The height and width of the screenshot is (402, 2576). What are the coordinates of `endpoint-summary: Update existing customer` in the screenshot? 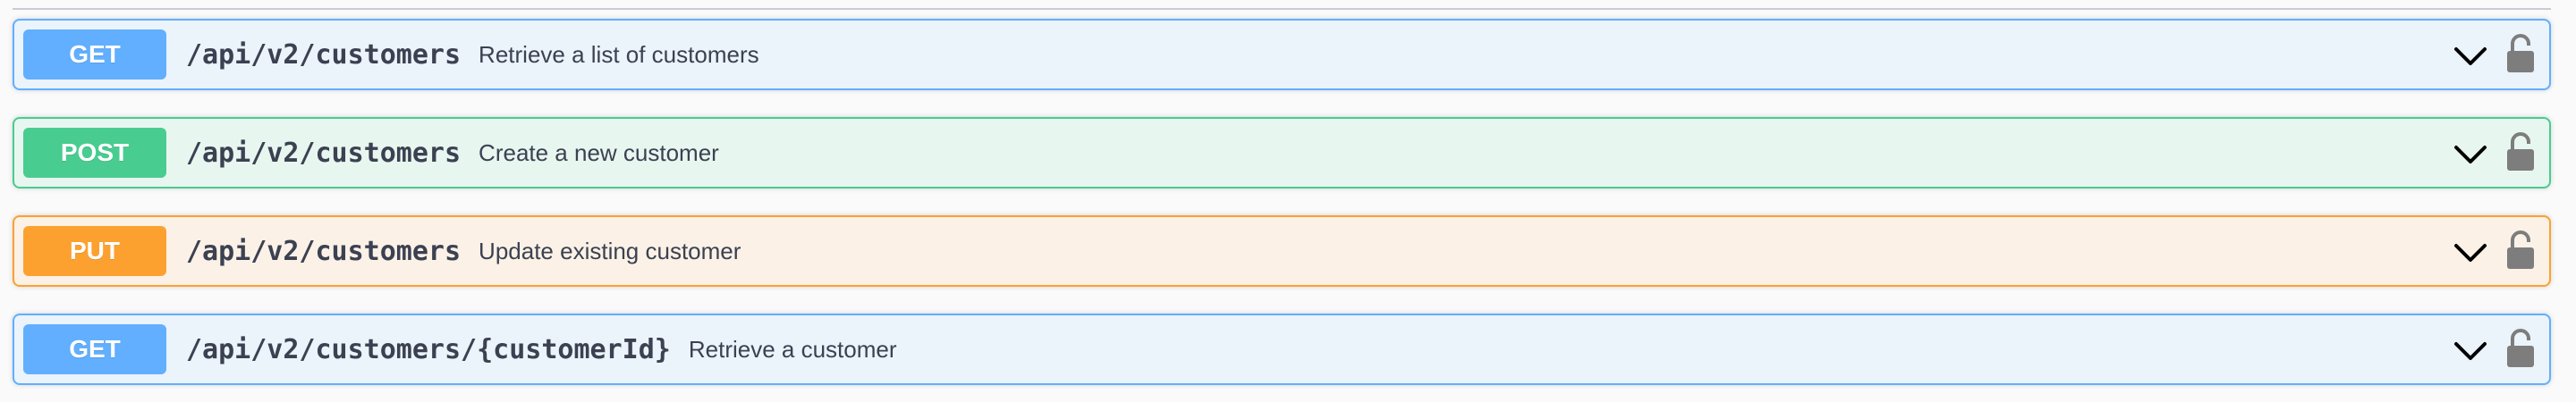 It's located at (610, 250).